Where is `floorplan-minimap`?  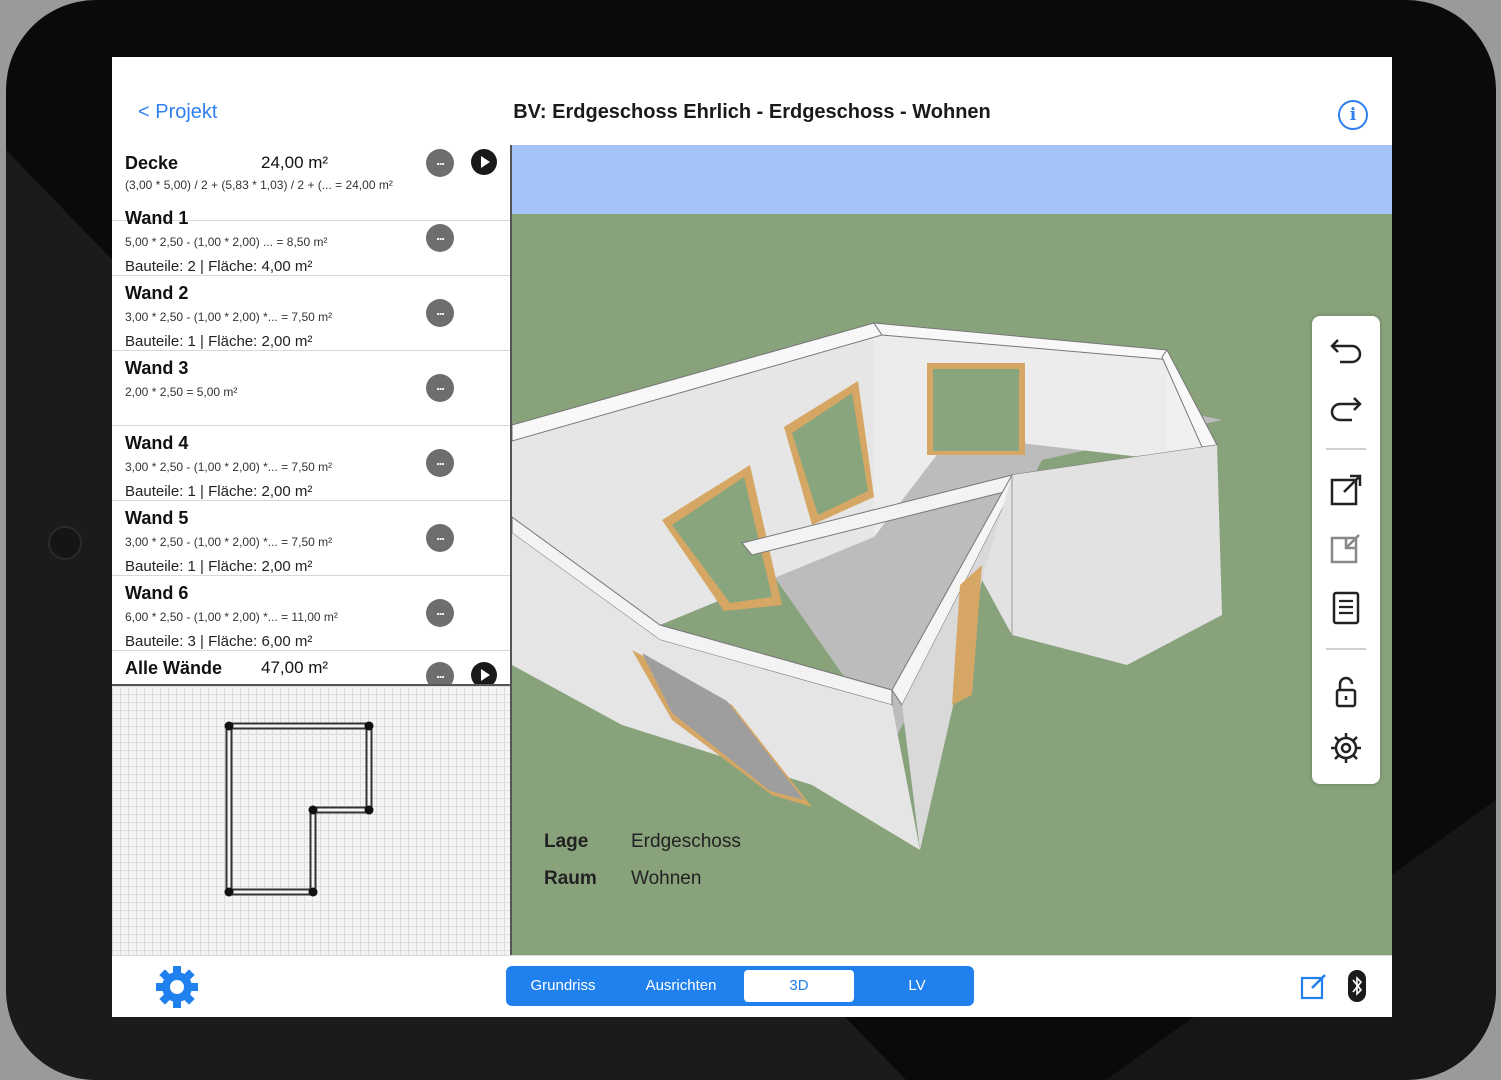 floorplan-minimap is located at coordinates (312, 820).